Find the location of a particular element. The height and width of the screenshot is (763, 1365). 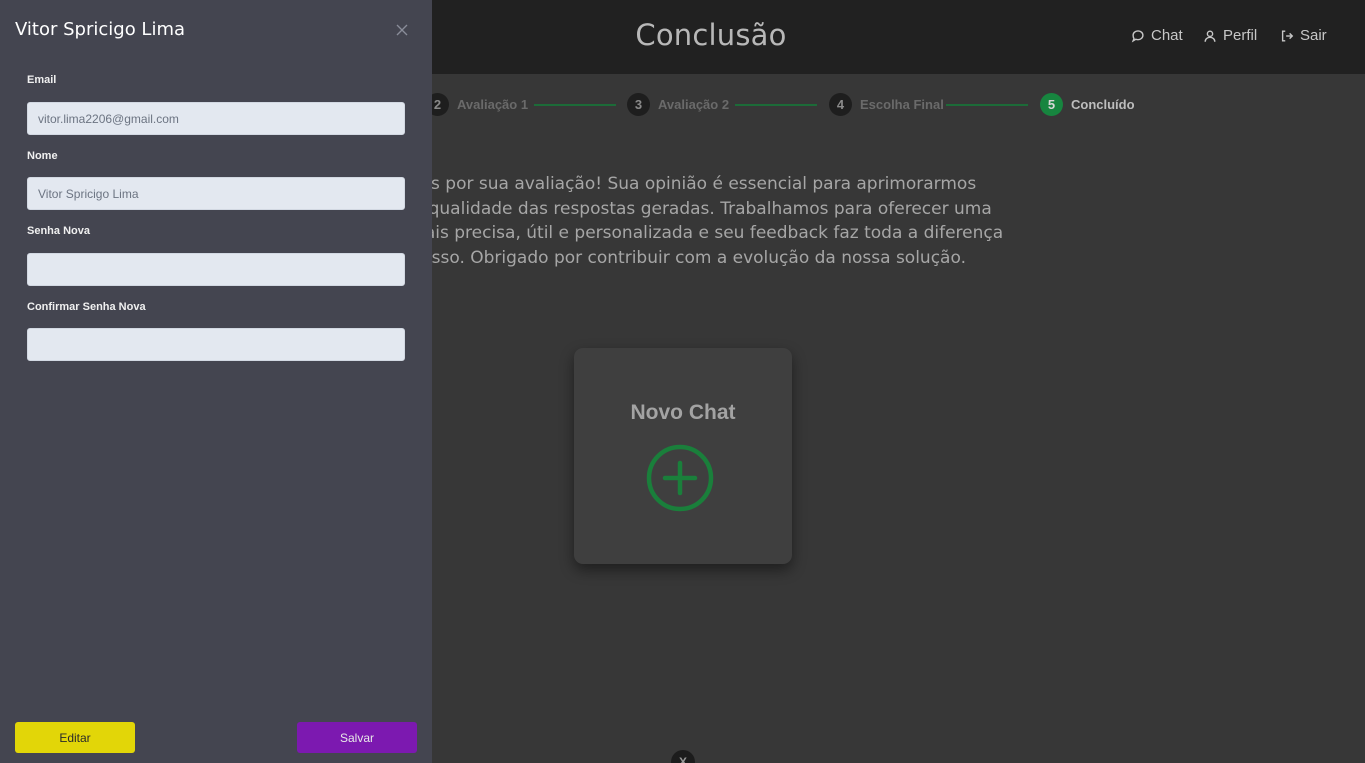

step-avaliacao-1: 2 Avaliação 1 is located at coordinates (477, 104).